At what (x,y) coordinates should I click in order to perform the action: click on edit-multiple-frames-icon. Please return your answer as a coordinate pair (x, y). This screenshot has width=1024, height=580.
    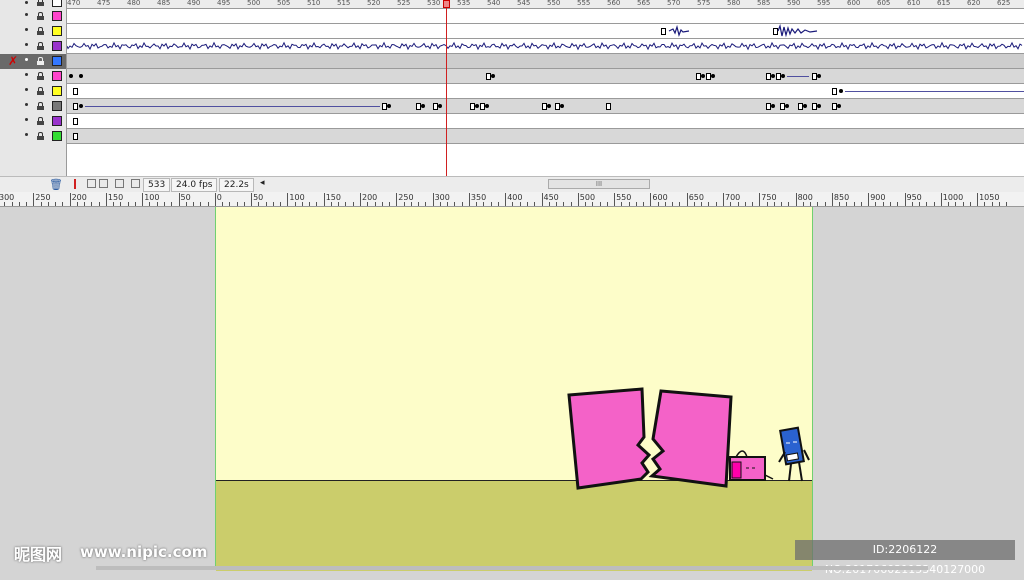
    Looking at the image, I should click on (119, 183).